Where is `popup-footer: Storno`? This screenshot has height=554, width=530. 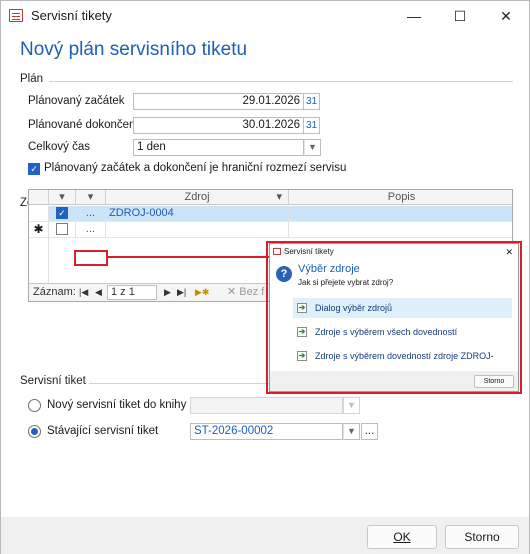 popup-footer: Storno is located at coordinates (394, 381).